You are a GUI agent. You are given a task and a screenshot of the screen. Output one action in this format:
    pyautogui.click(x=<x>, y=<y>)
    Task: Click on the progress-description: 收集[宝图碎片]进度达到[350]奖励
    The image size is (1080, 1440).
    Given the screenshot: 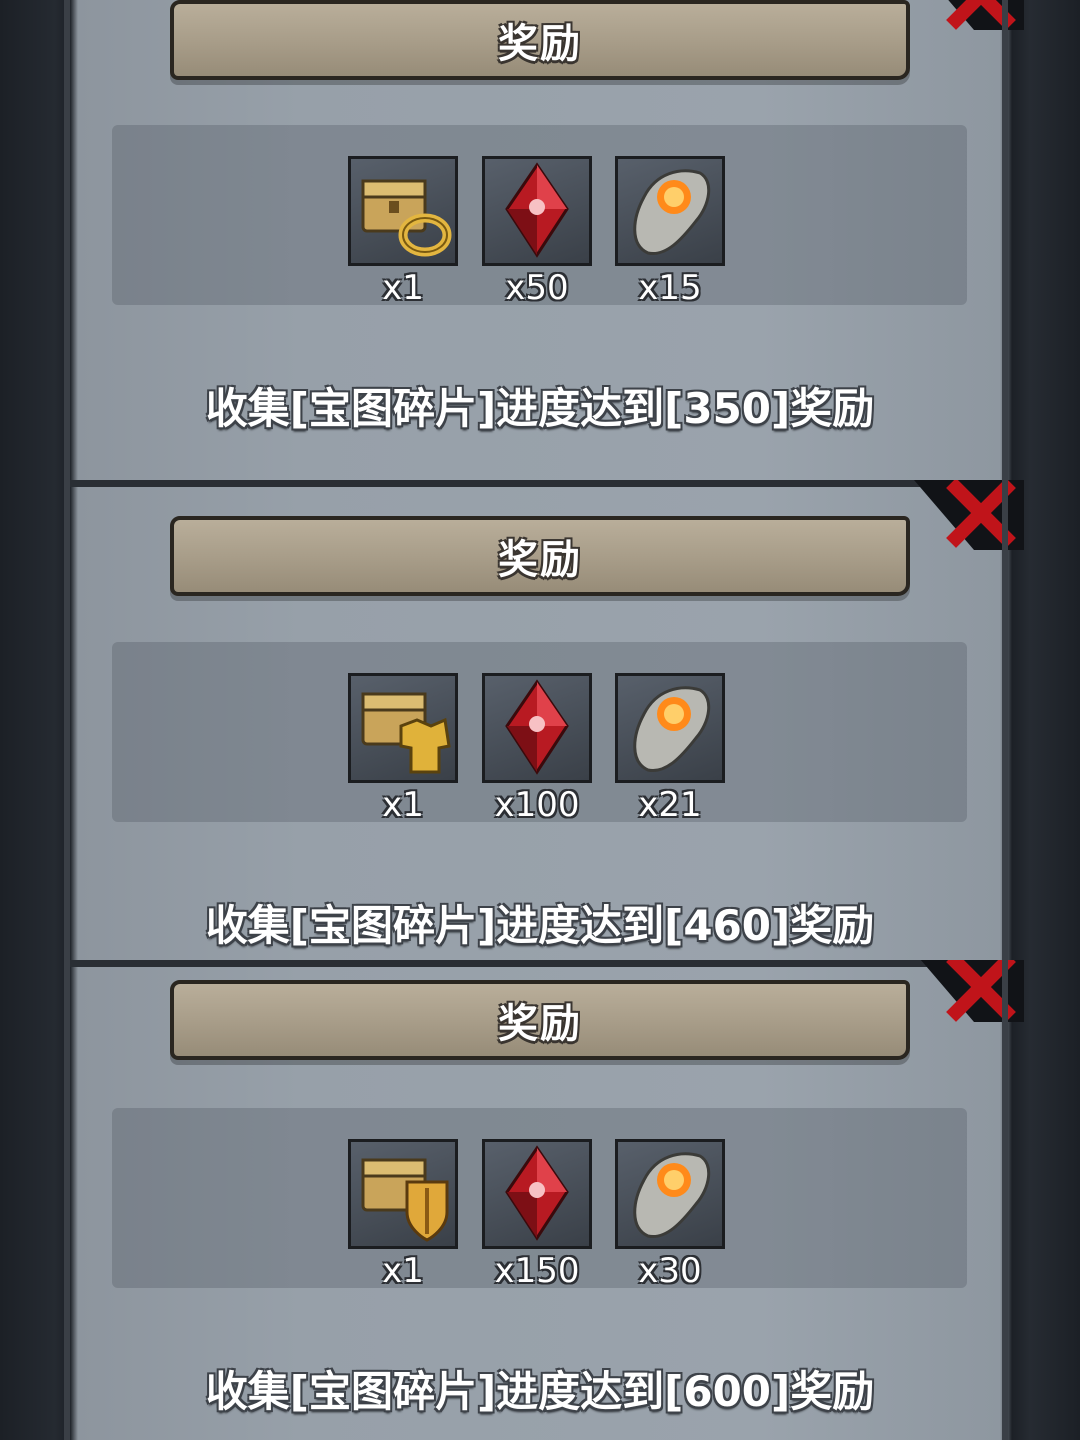 What is the action you would take?
    pyautogui.click(x=540, y=408)
    